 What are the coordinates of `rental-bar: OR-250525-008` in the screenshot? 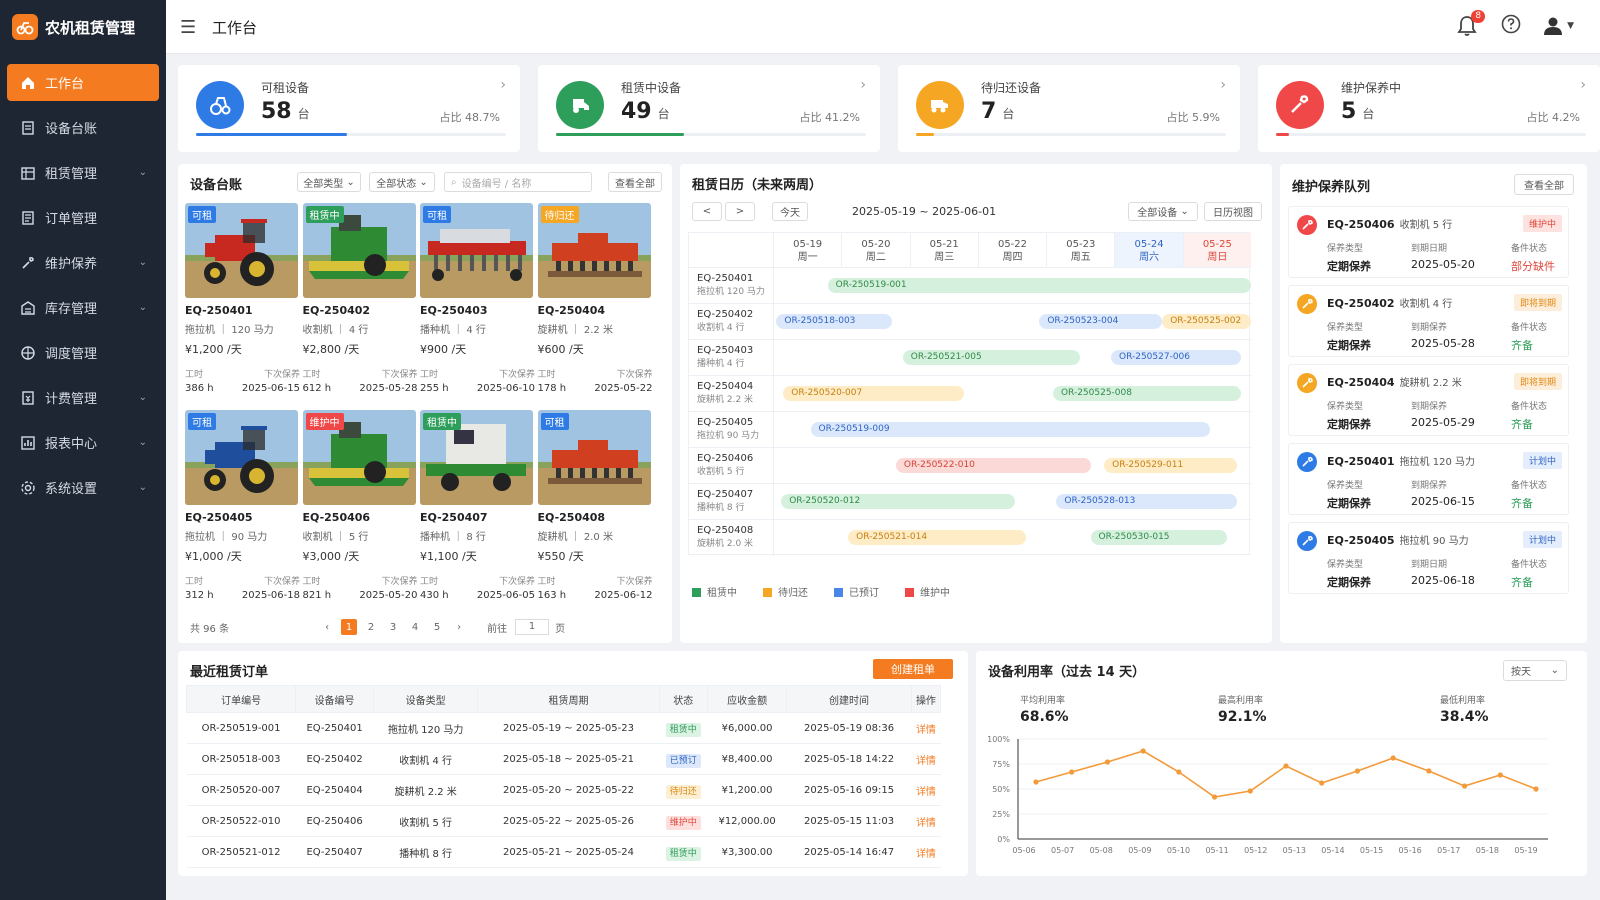 It's located at (1146, 393).